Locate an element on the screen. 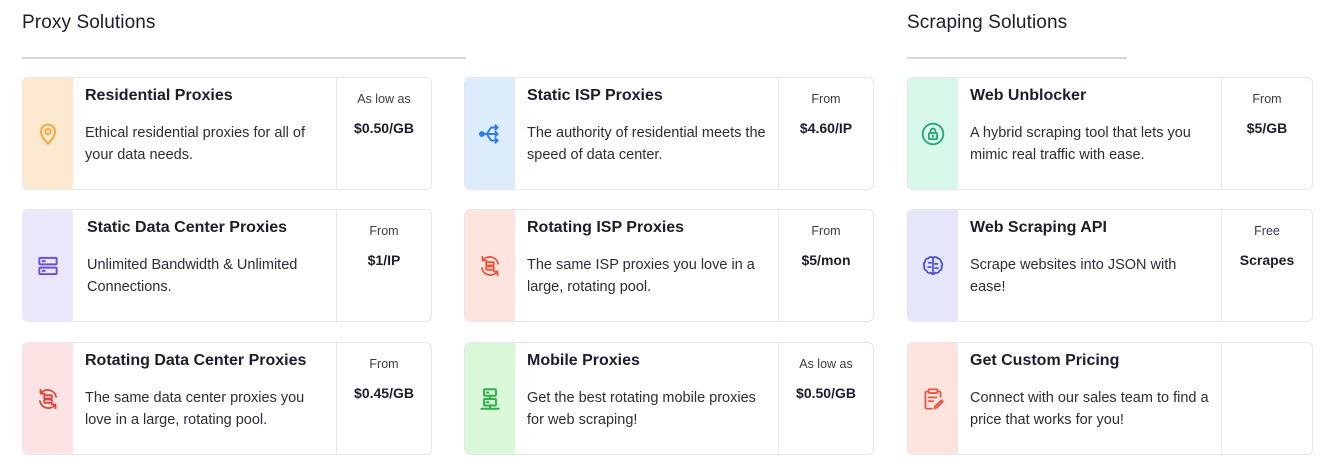 The image size is (1341, 469). card-title: Web Scraping API is located at coordinates (1038, 227).